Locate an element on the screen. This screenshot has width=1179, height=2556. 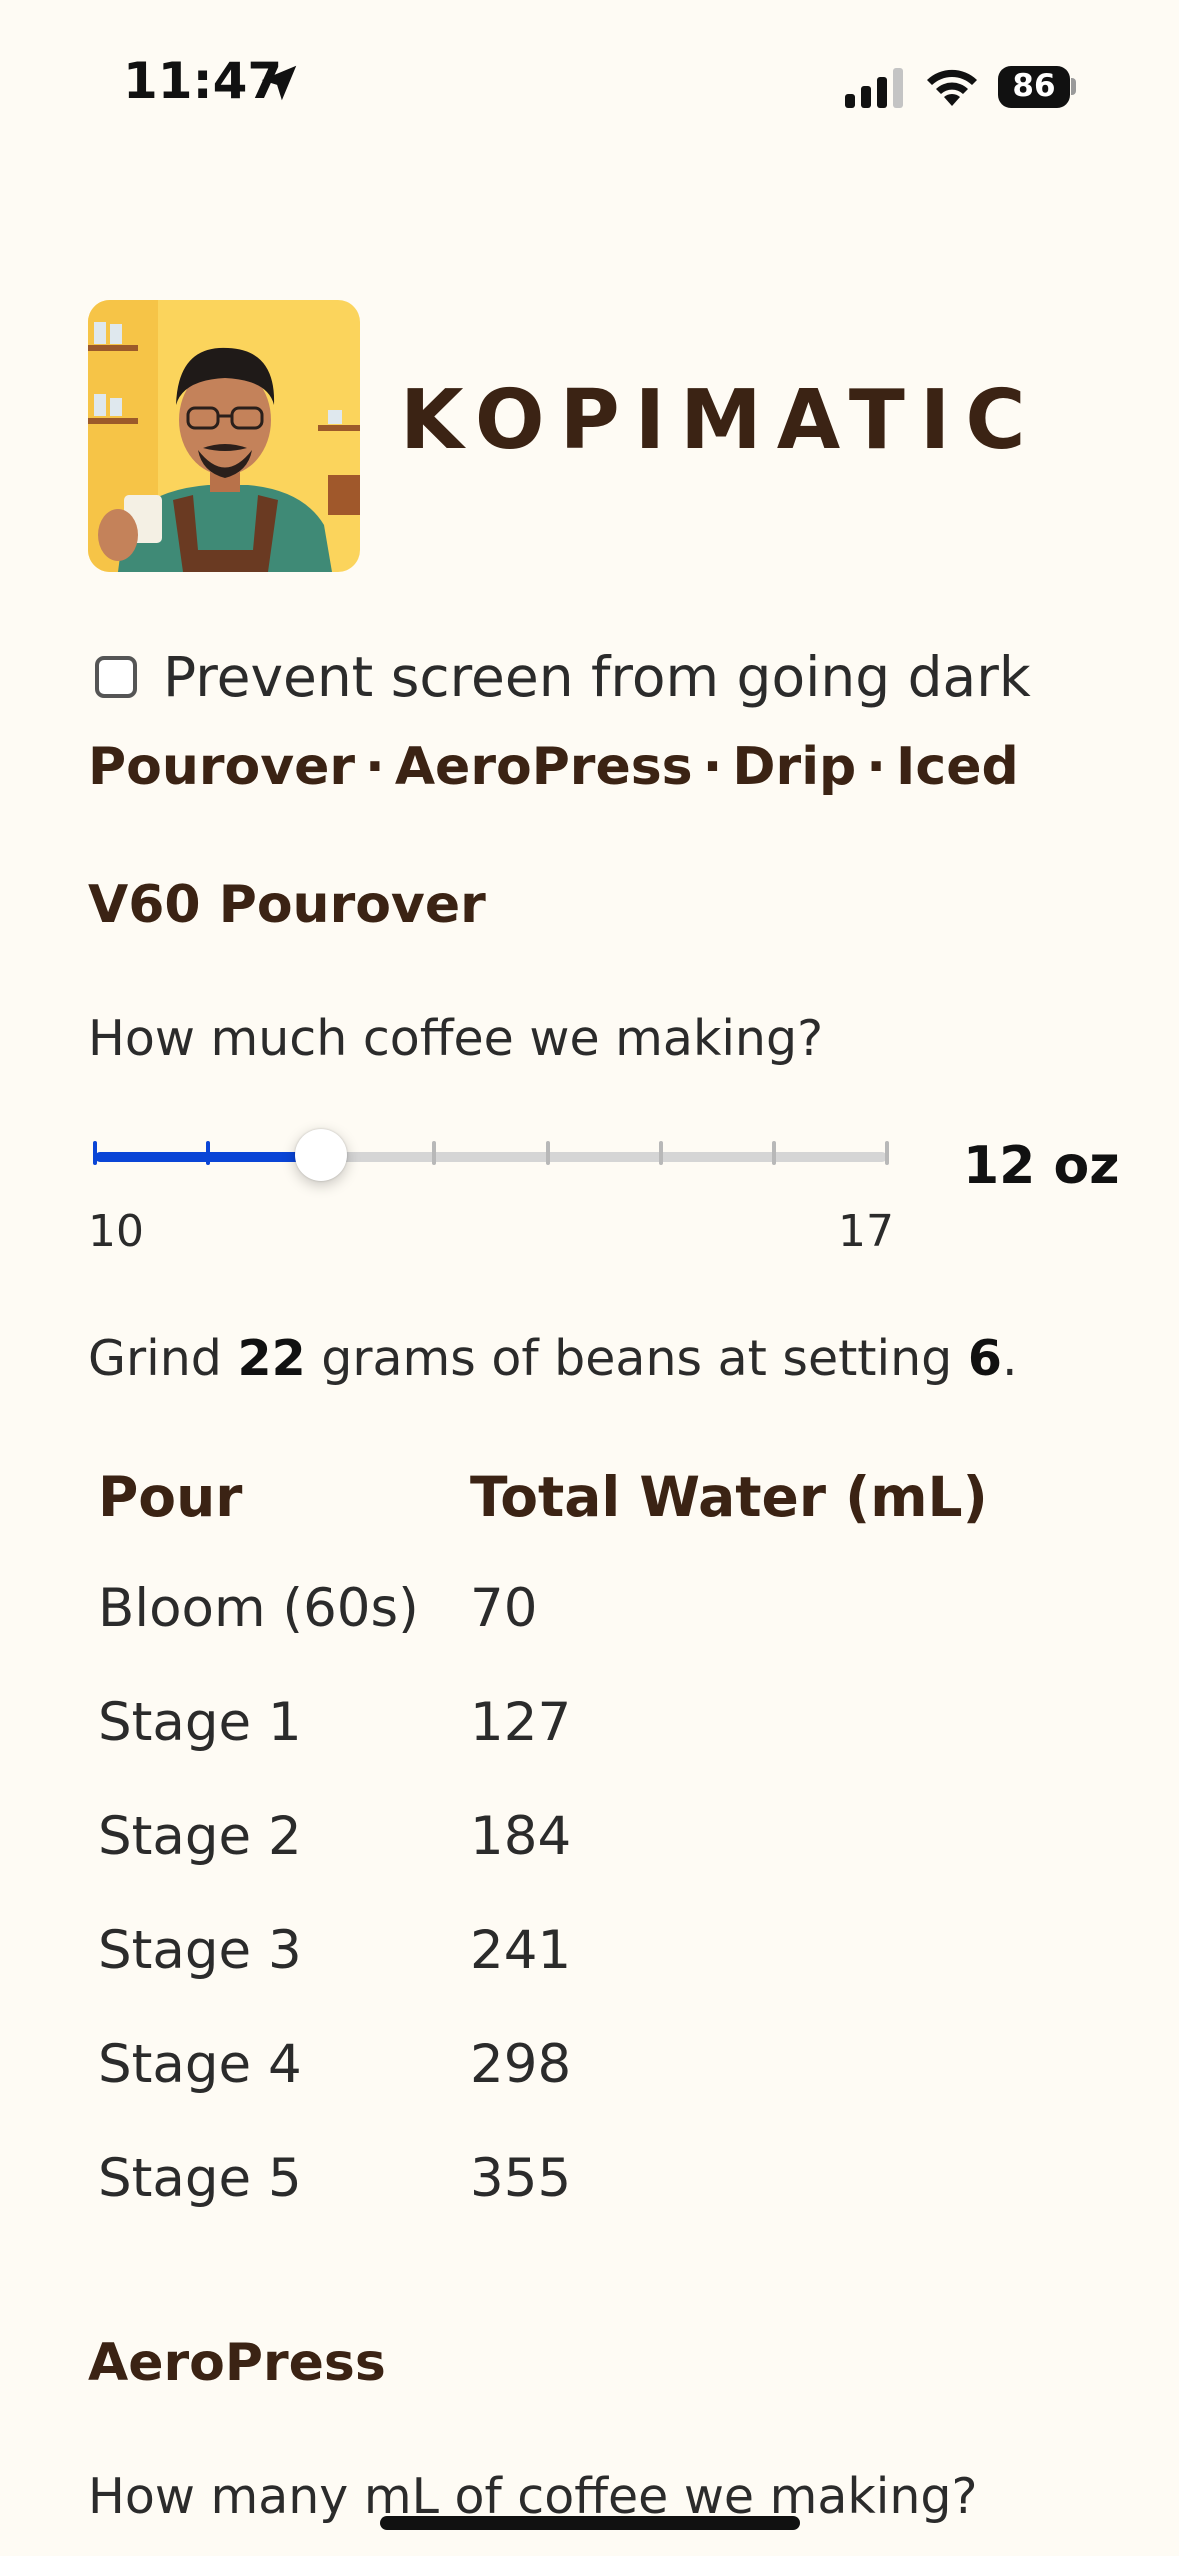
table-cell-water: 355 is located at coordinates (521, 2178).